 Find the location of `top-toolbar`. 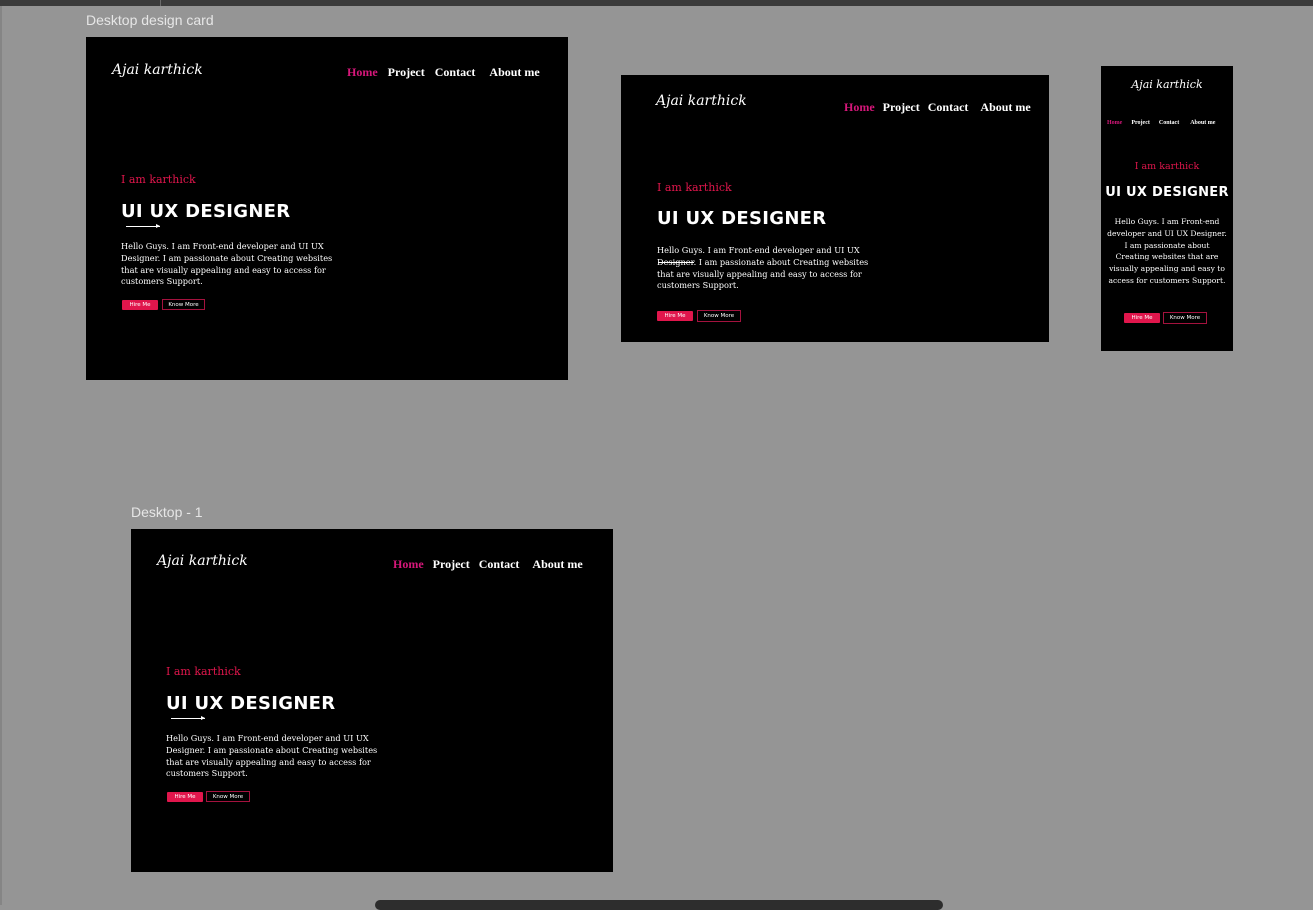

top-toolbar is located at coordinates (656, 3).